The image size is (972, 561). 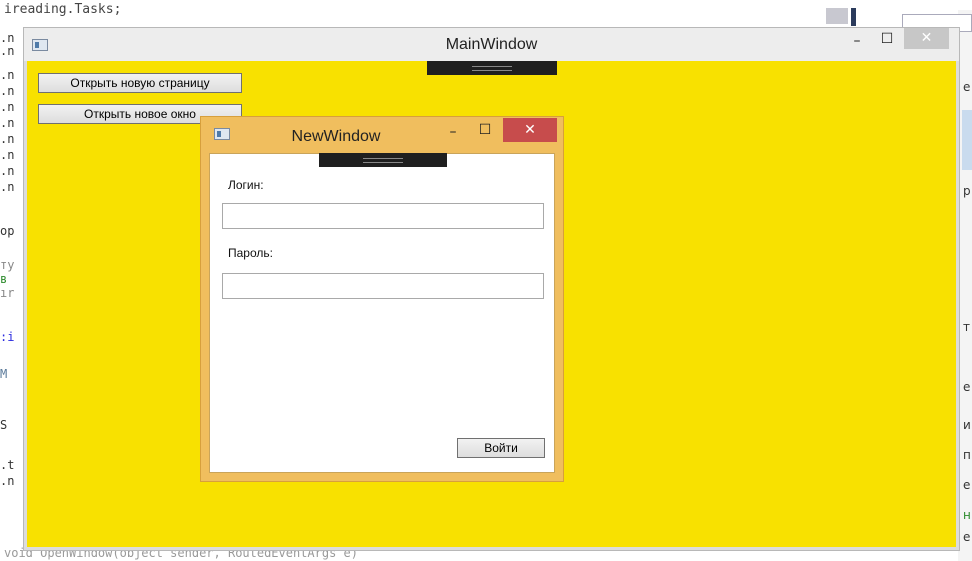 What do you see at coordinates (7, 337) in the screenshot?
I see `code-fragment: :i` at bounding box center [7, 337].